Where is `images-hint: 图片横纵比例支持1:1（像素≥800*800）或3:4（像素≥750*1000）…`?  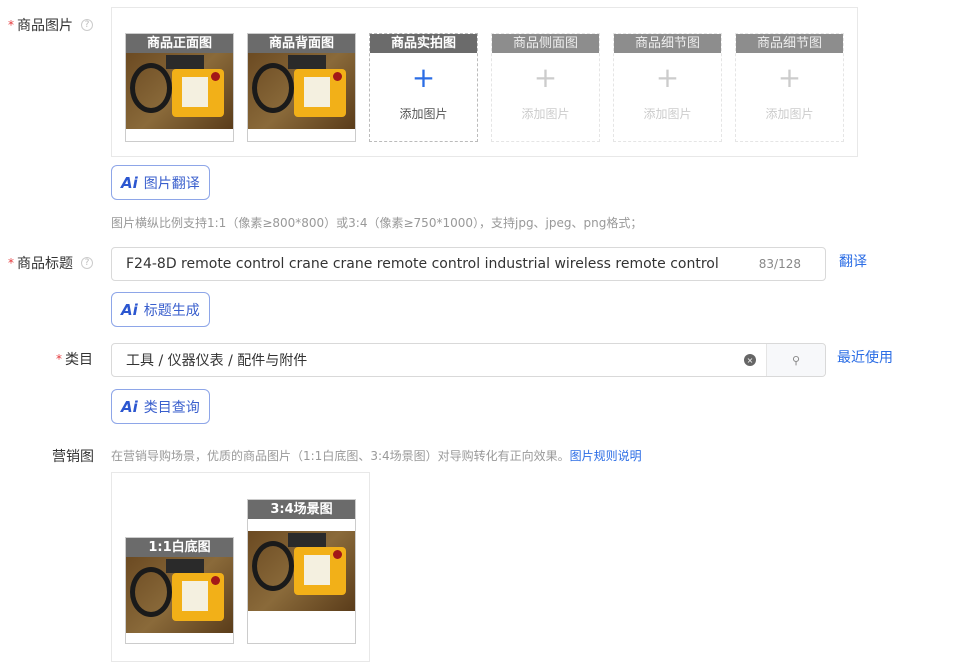 images-hint: 图片横纵比例支持1:1（像素≥800*800）或3:4（像素≥750*1000）… is located at coordinates (377, 223).